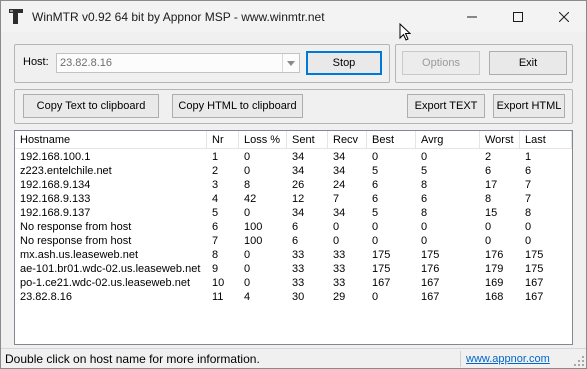  What do you see at coordinates (36, 62) in the screenshot?
I see `host-label: Host:` at bounding box center [36, 62].